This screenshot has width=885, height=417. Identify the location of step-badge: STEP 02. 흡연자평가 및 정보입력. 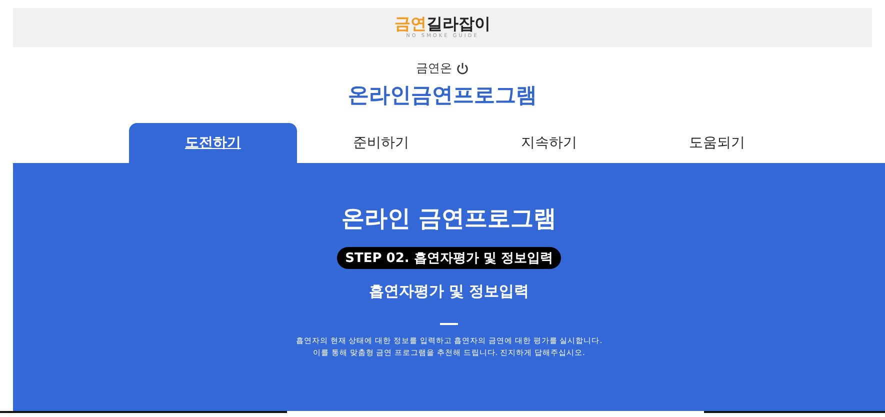
(449, 258).